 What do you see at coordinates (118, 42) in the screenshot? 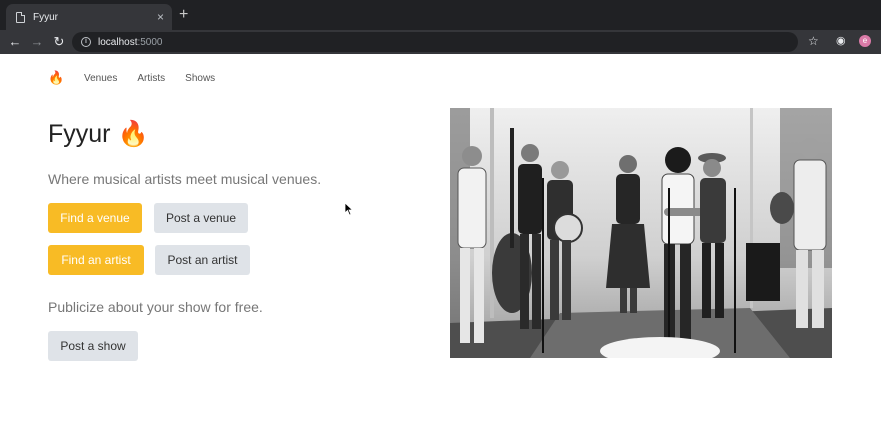
I see `url-host: localhost` at bounding box center [118, 42].